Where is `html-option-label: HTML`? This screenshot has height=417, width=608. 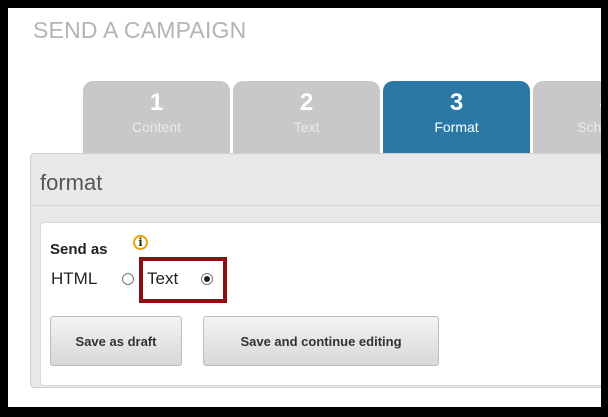
html-option-label: HTML is located at coordinates (74, 279).